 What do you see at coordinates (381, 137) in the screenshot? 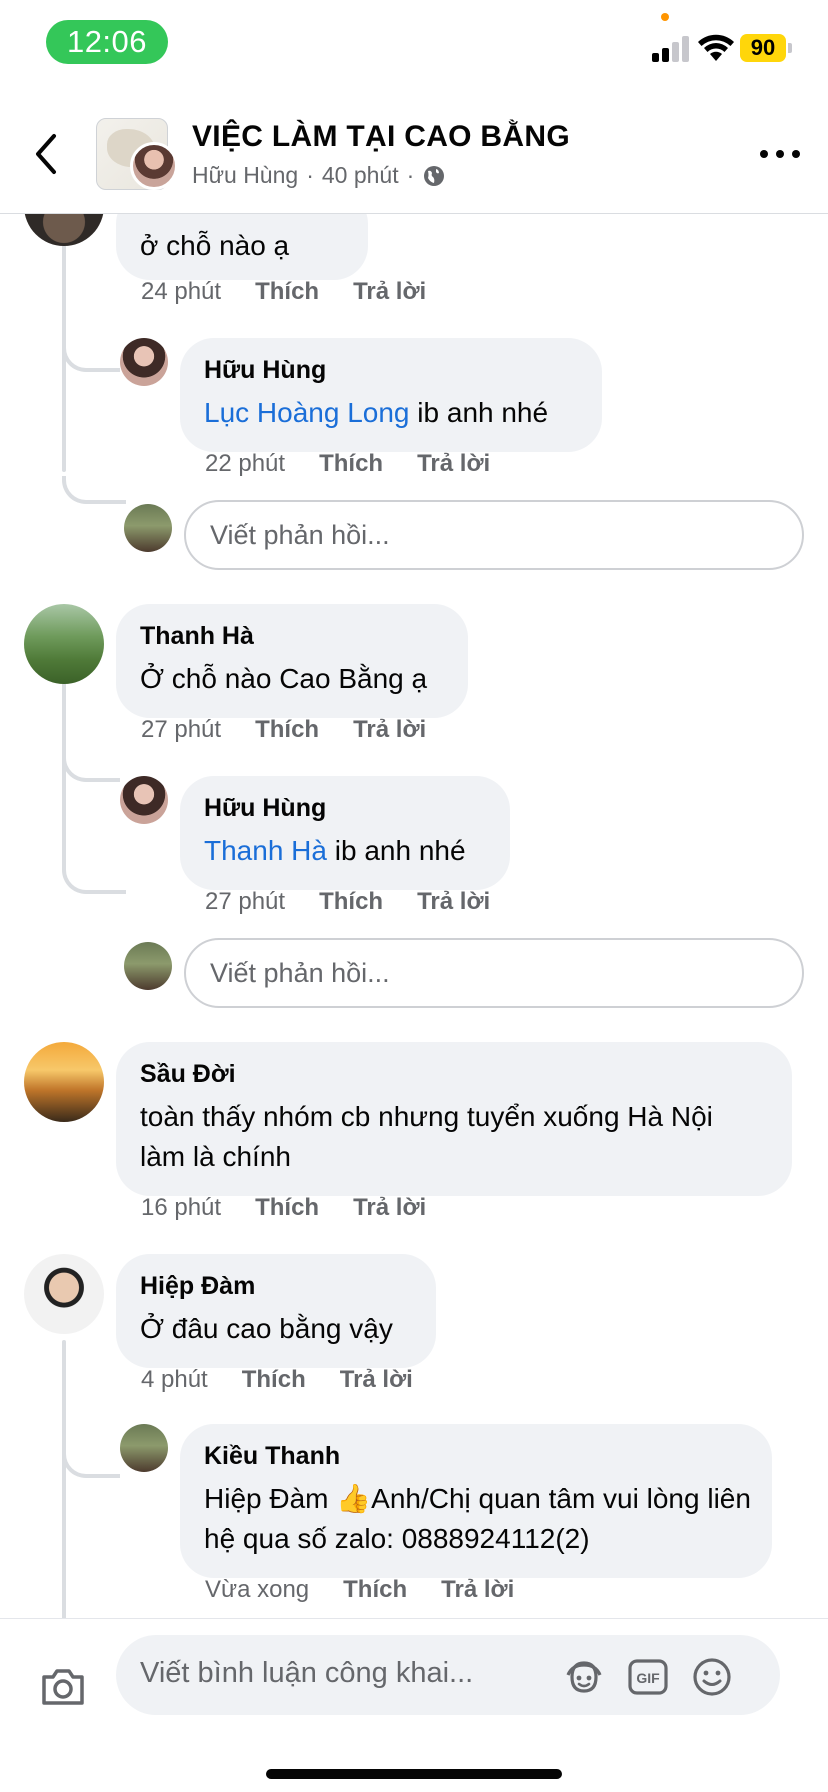
I see `group-title: VIỆC LÀM TẠI CAO BẰNG` at bounding box center [381, 137].